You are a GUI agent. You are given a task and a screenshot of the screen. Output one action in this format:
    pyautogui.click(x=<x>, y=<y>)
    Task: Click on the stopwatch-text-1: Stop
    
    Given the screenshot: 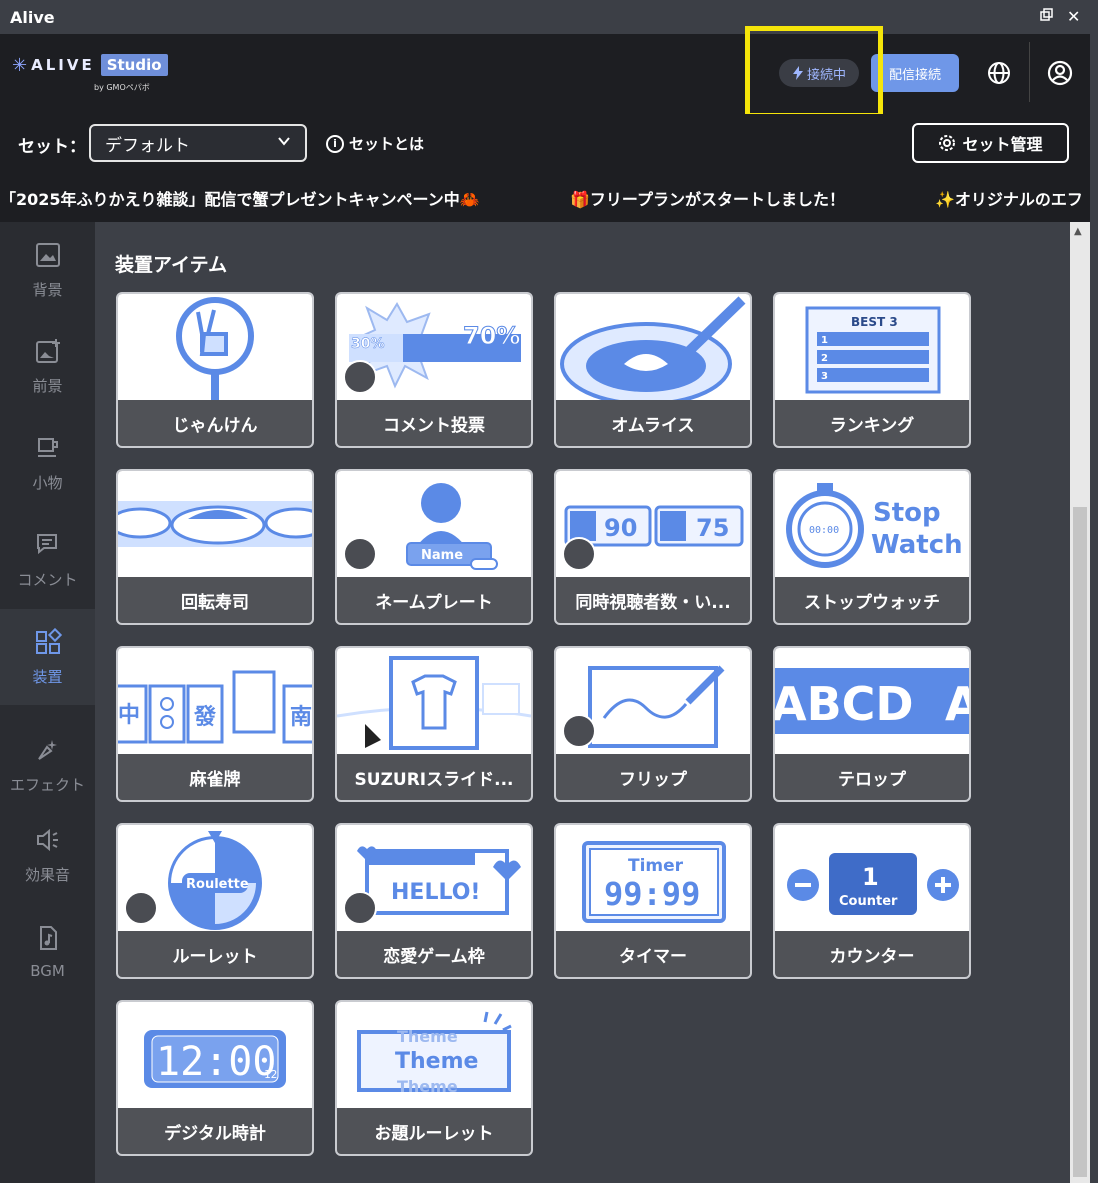 What is the action you would take?
    pyautogui.click(x=907, y=513)
    